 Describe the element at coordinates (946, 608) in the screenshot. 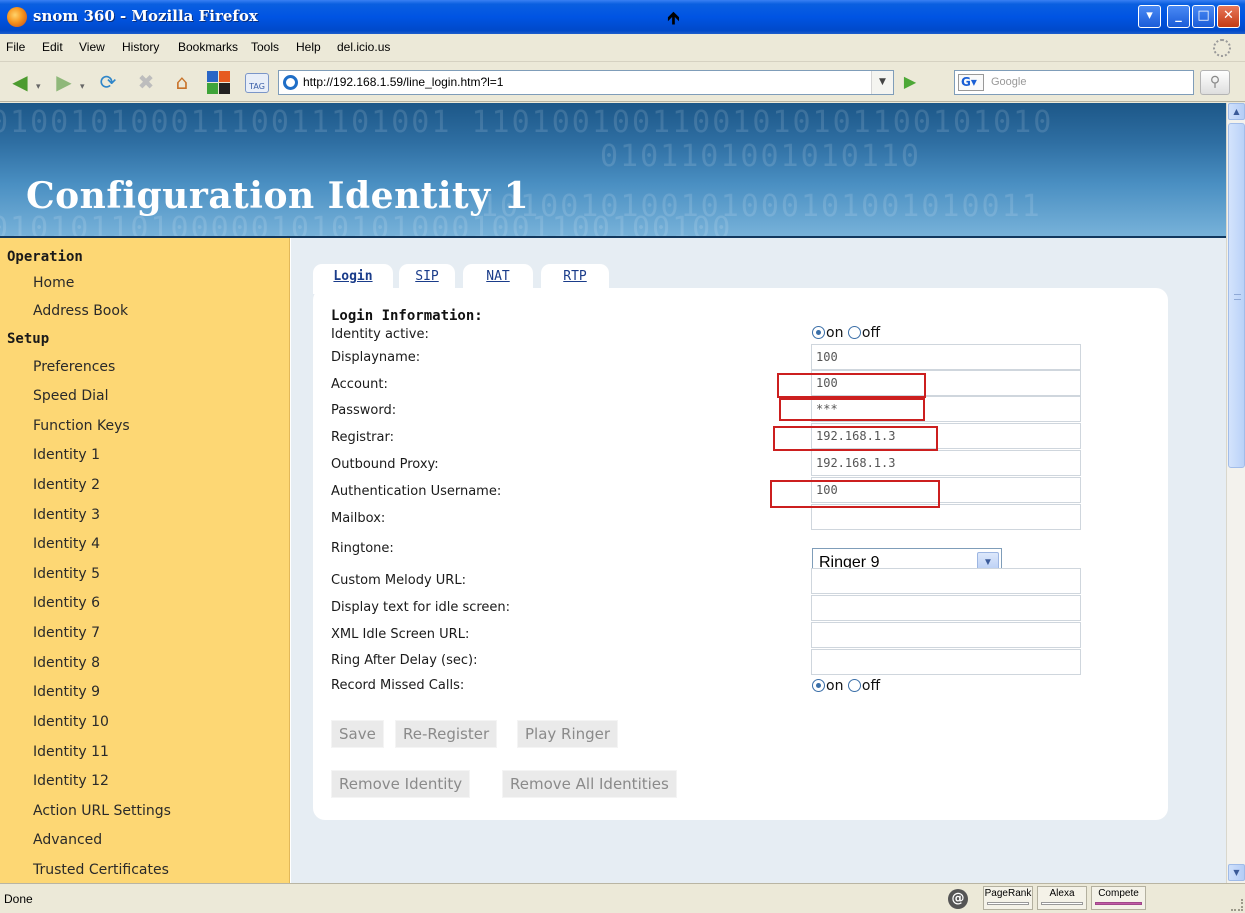

I see `idle-text-field` at that location.